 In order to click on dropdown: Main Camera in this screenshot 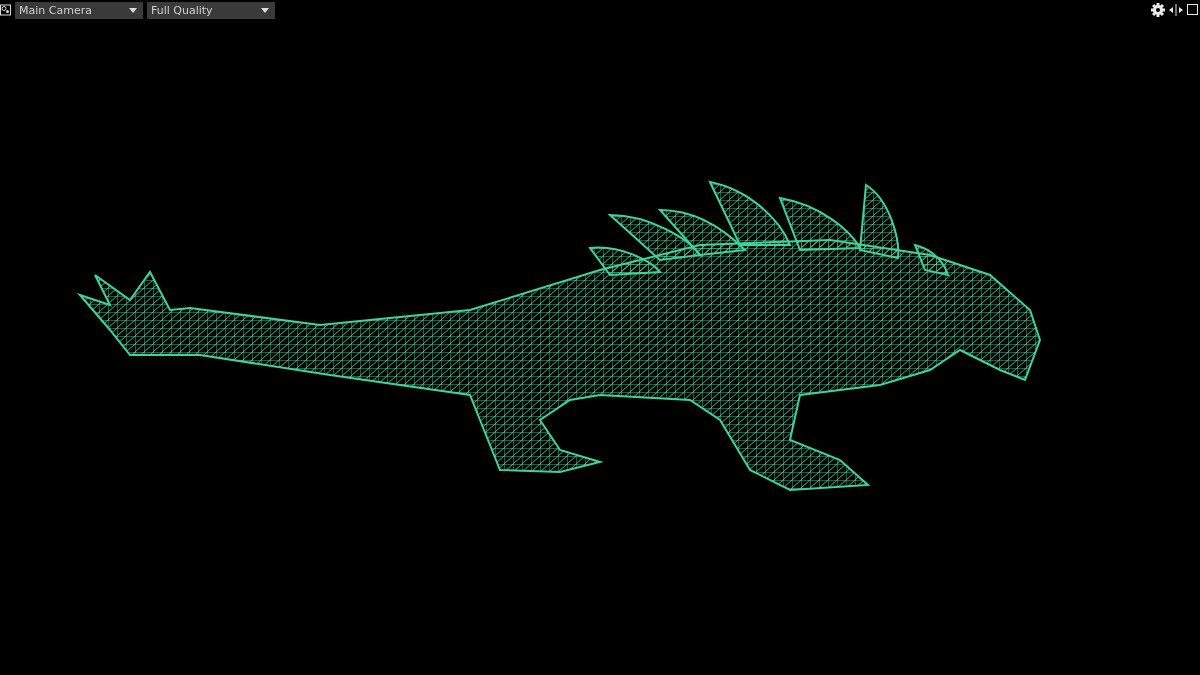, I will do `click(79, 10)`.